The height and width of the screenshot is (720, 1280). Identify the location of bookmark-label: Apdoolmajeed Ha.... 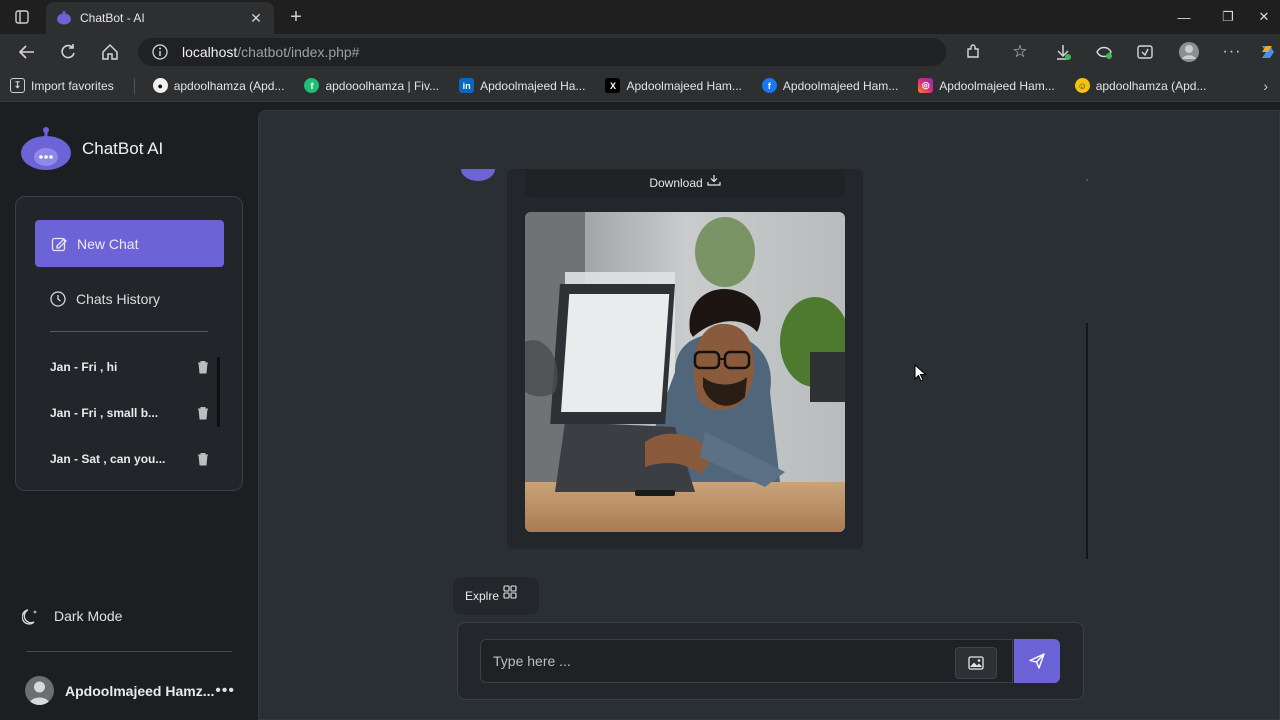
(533, 85).